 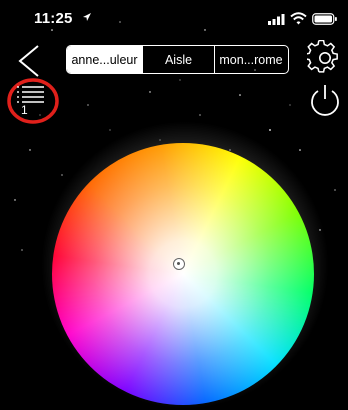 What do you see at coordinates (321, 56) in the screenshot?
I see `gear-icon` at bounding box center [321, 56].